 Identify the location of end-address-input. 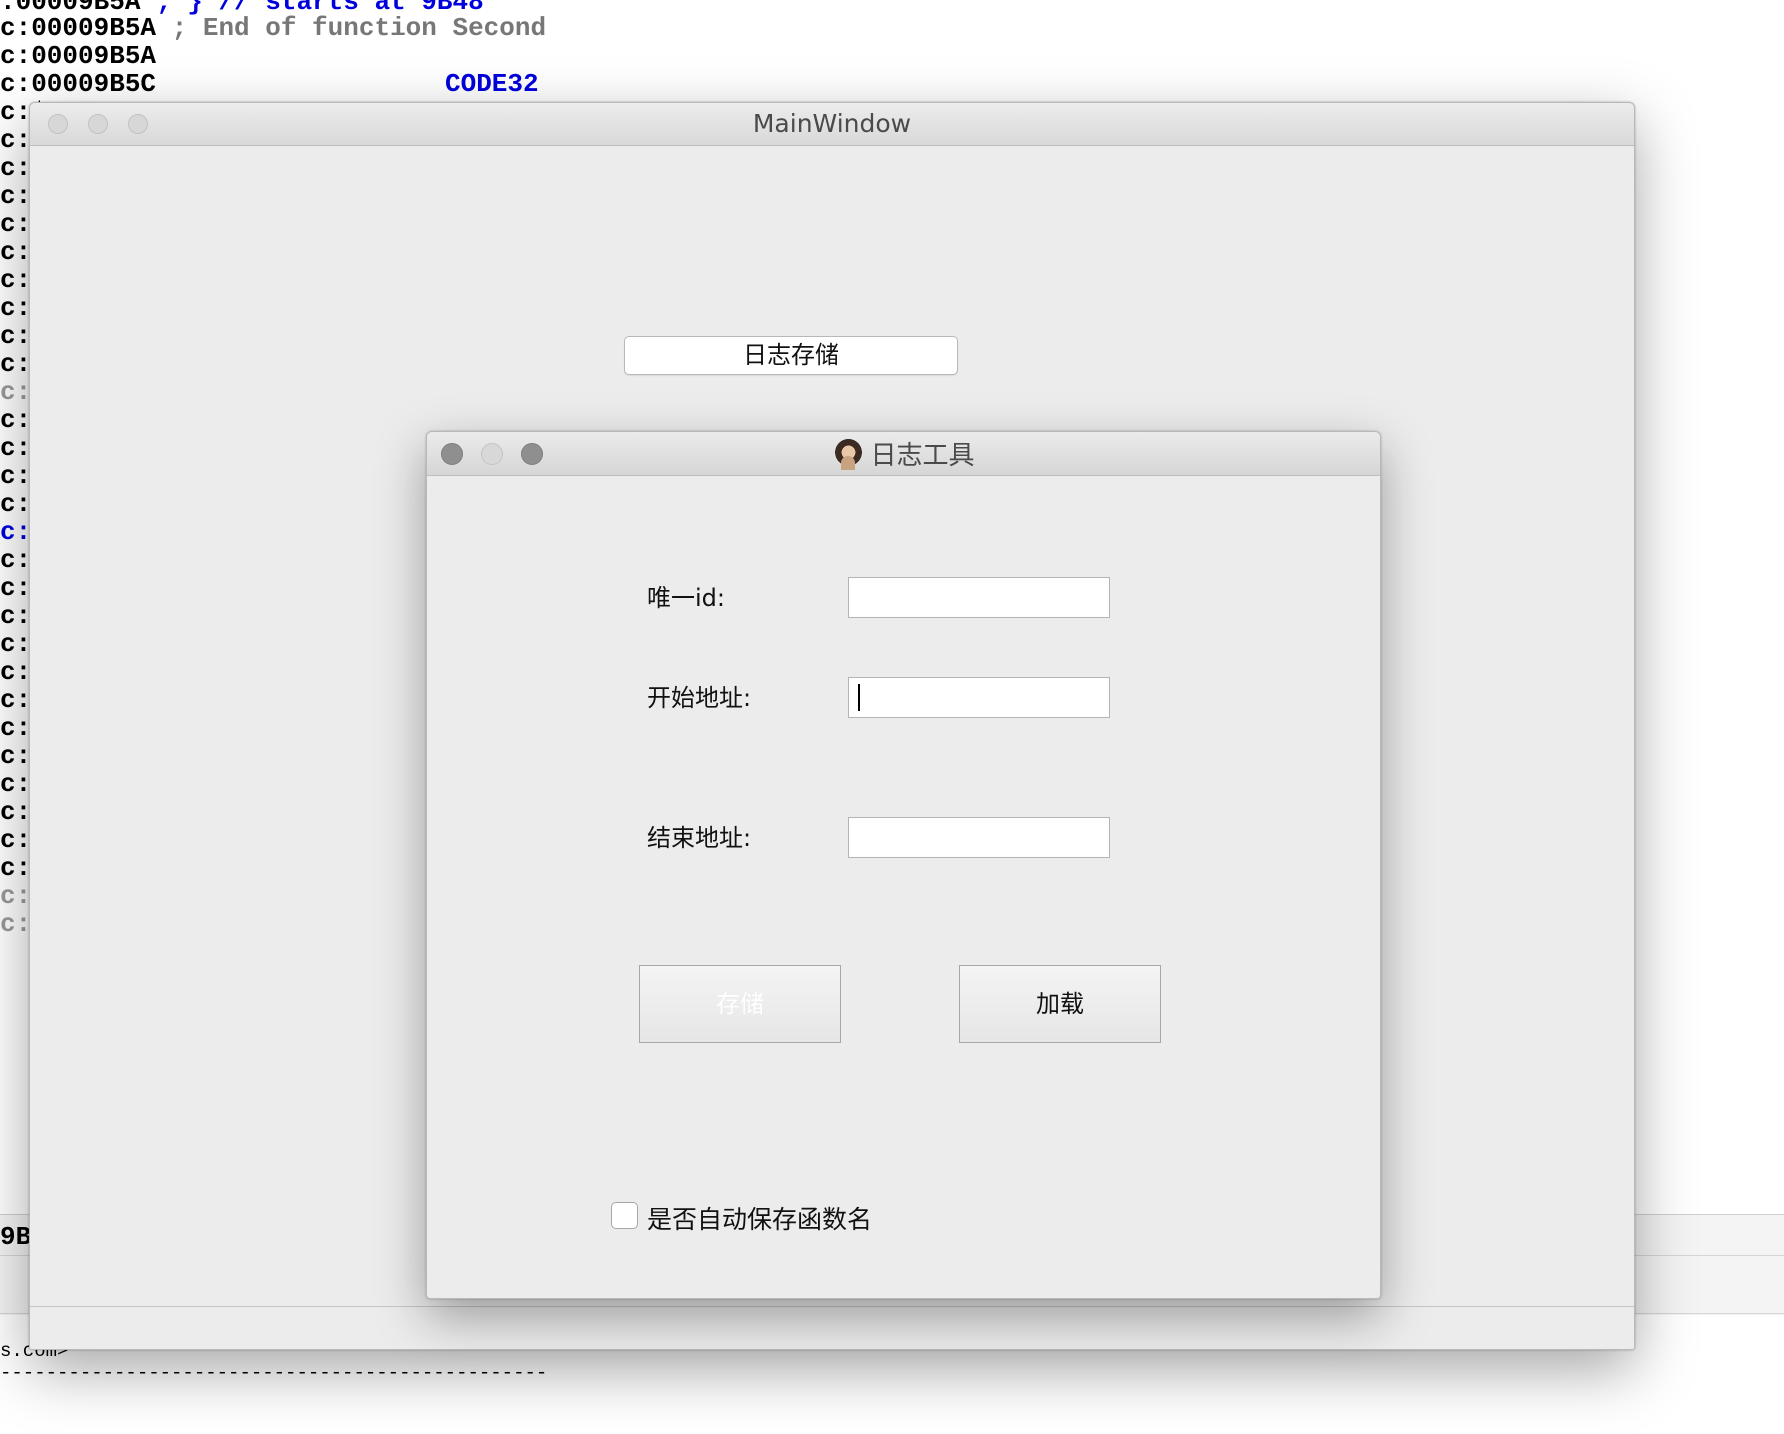
(979, 837).